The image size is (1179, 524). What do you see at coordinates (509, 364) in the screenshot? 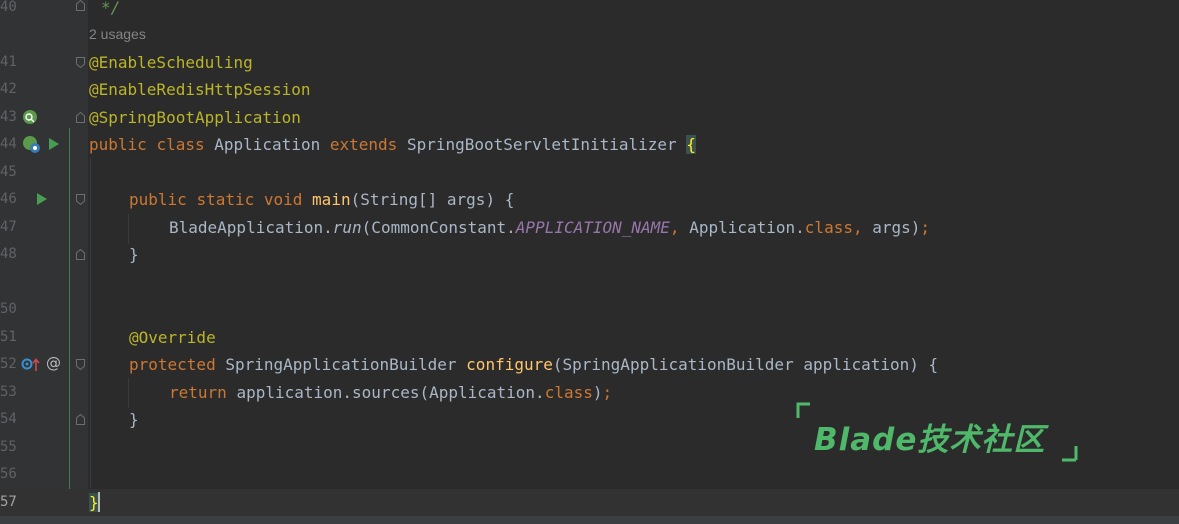
I see `method-name-configure: configure` at bounding box center [509, 364].